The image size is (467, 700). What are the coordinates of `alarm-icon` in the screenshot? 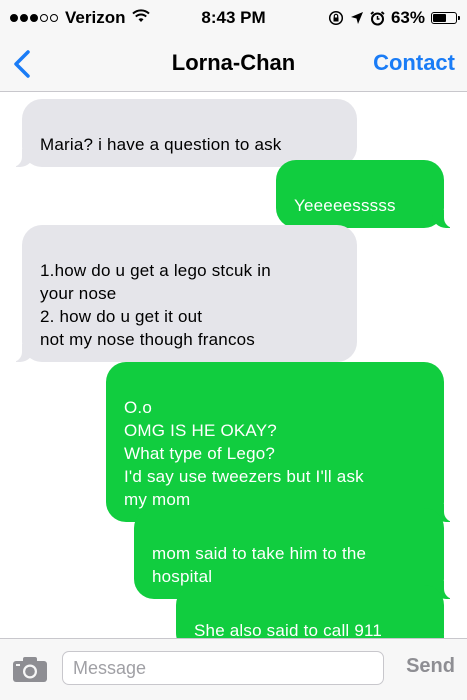 It's located at (377, 18).